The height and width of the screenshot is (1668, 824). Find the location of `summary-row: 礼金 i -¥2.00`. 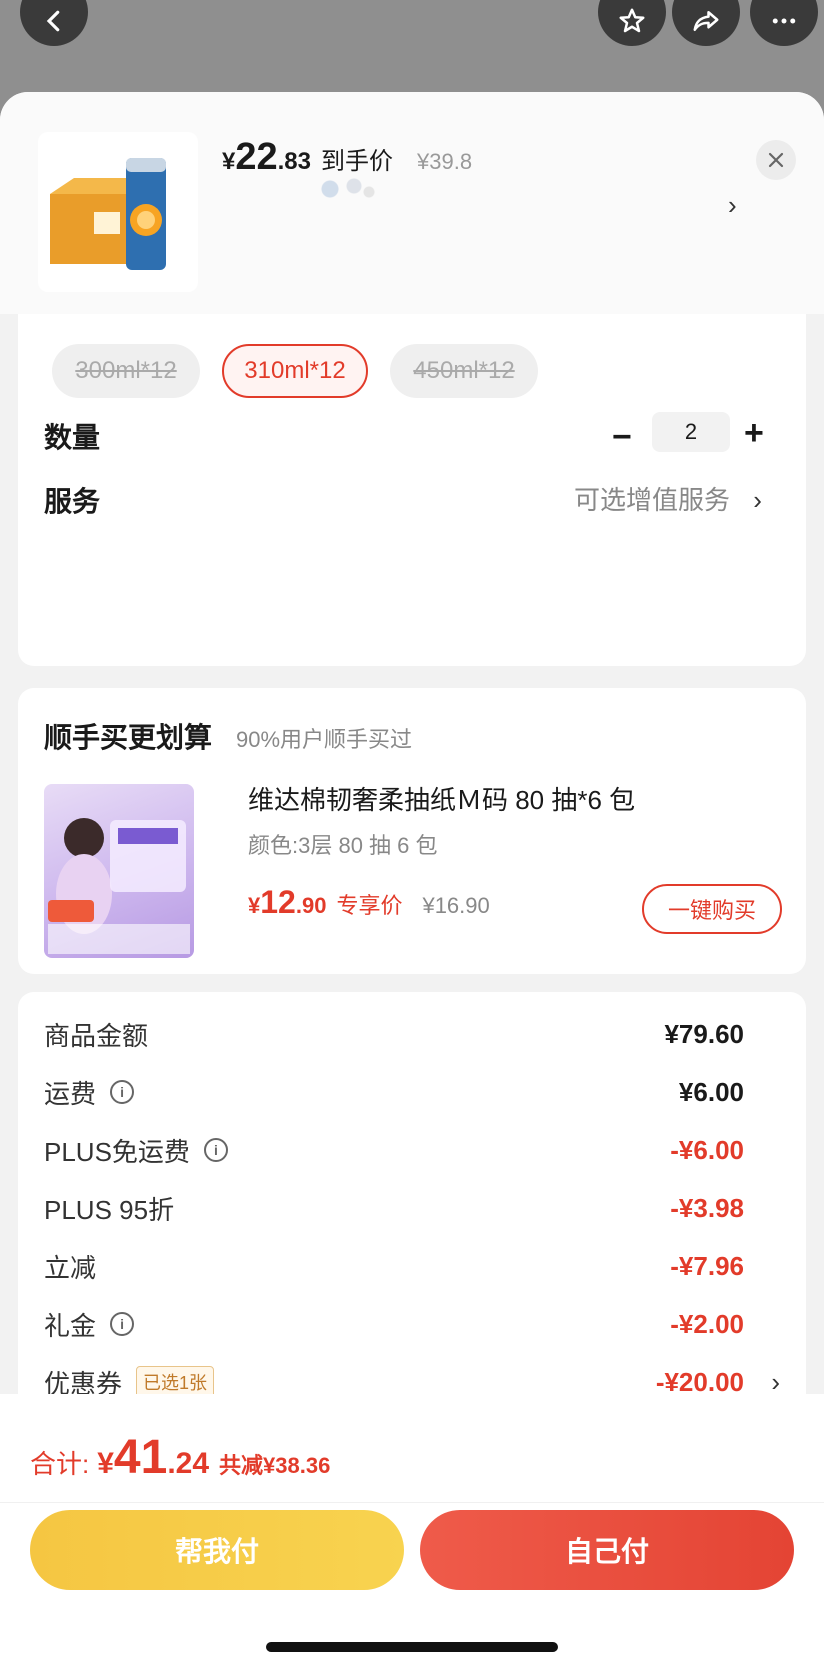

summary-row: 礼金 i -¥2.00 is located at coordinates (414, 1324).